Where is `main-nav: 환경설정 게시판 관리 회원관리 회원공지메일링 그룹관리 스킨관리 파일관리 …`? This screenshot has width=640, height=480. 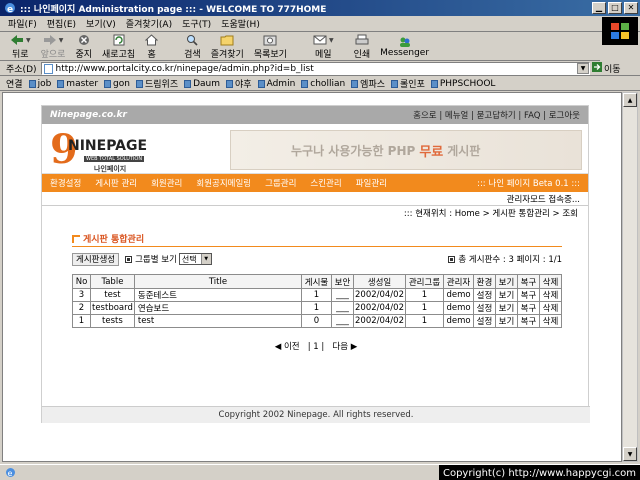 main-nav: 환경설정 게시판 관리 회원관리 회원공지메일링 그룹관리 스킨관리 파일관리 … is located at coordinates (315, 183).